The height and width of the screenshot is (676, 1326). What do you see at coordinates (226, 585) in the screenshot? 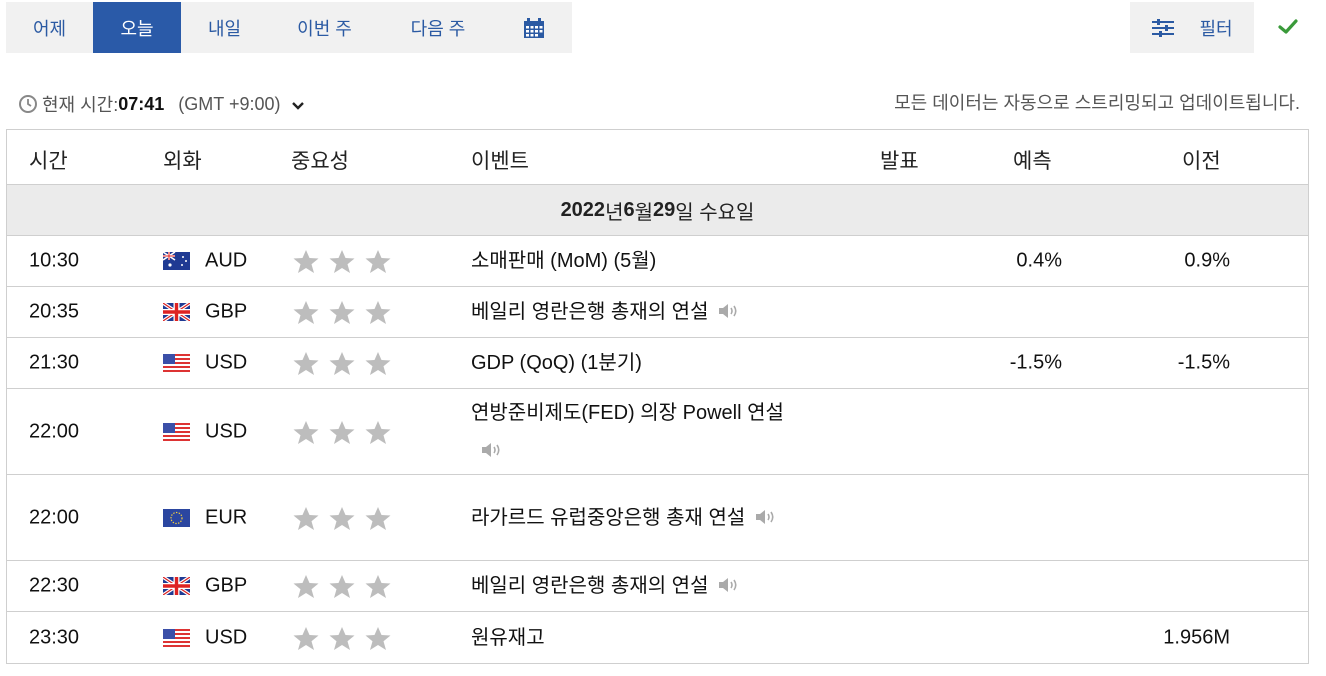
I see `event-currency: GBP` at bounding box center [226, 585].